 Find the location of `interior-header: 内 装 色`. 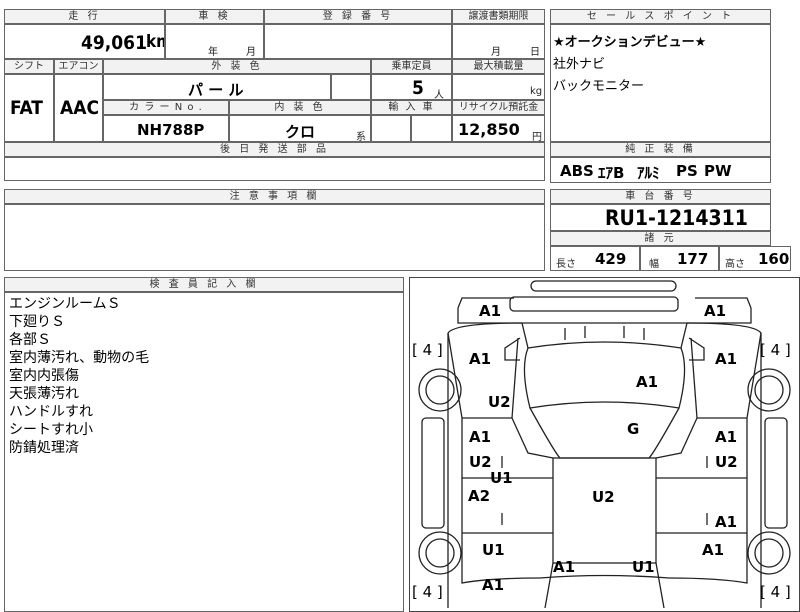

interior-header: 内 装 色 is located at coordinates (300, 107).